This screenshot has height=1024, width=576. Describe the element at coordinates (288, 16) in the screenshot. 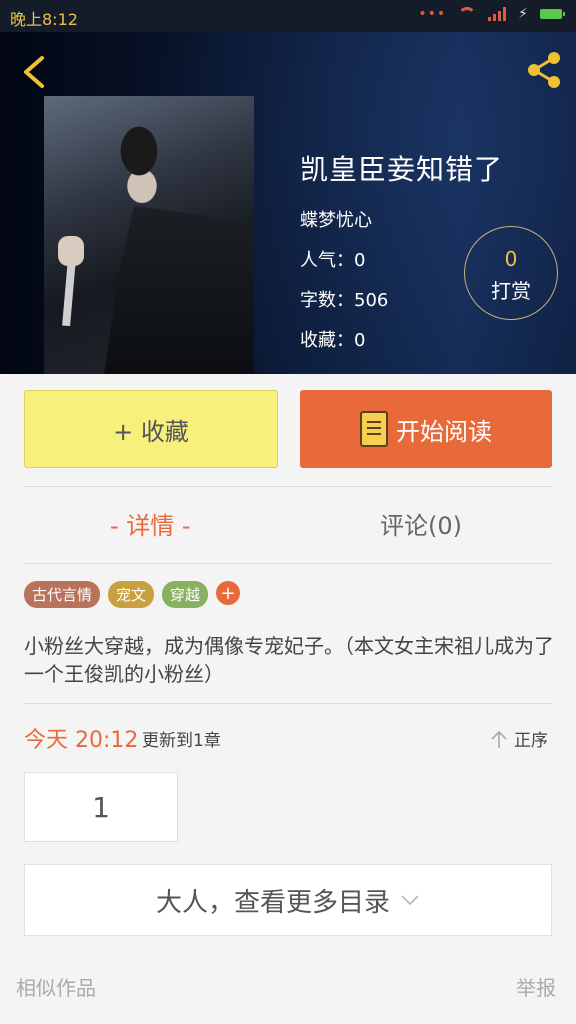

I see `status-bar: 晚上8:12 ••• ⚡` at that location.